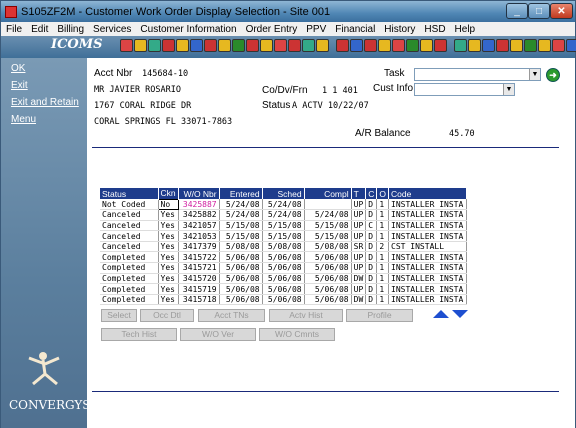  Describe the element at coordinates (18, 68) in the screenshot. I see `sidebar-item-ok: OK` at that location.